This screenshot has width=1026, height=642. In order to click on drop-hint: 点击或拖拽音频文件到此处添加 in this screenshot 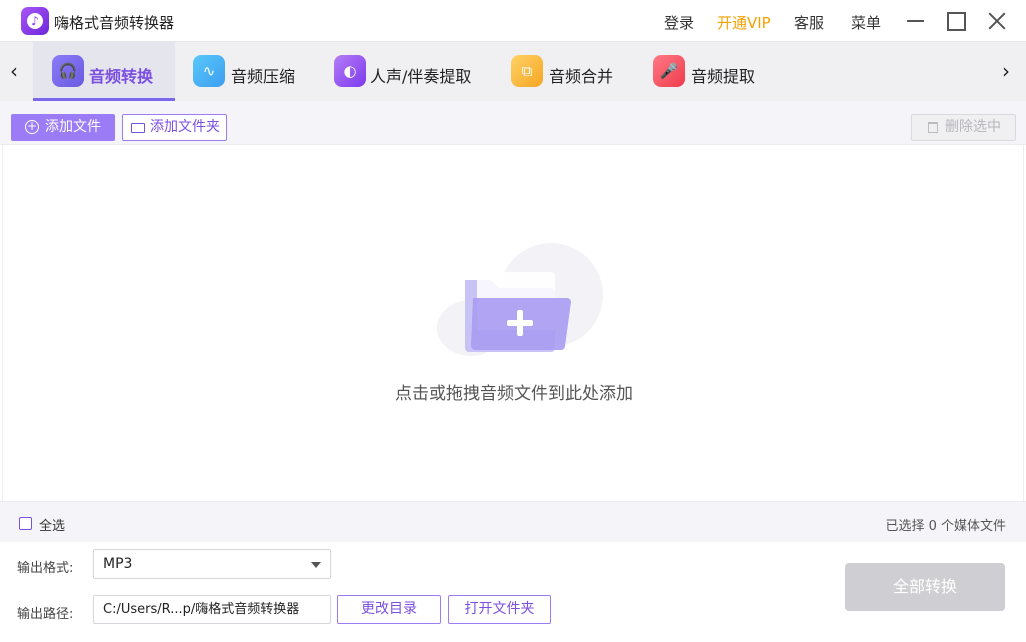, I will do `click(514, 394)`.